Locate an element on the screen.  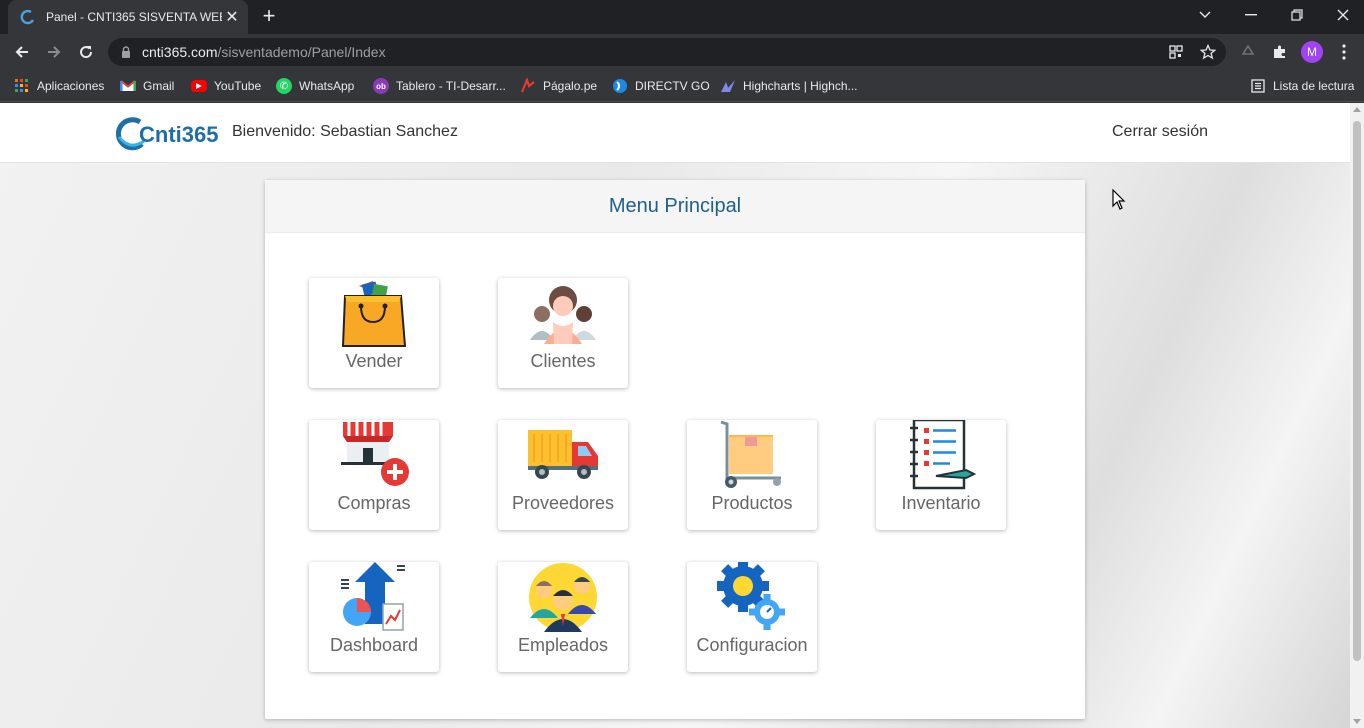
qr-code-button is located at coordinates (1176, 52).